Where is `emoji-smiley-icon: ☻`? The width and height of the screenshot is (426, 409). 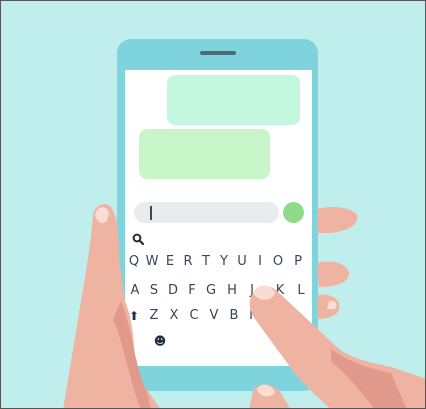 emoji-smiley-icon: ☻ is located at coordinates (160, 341).